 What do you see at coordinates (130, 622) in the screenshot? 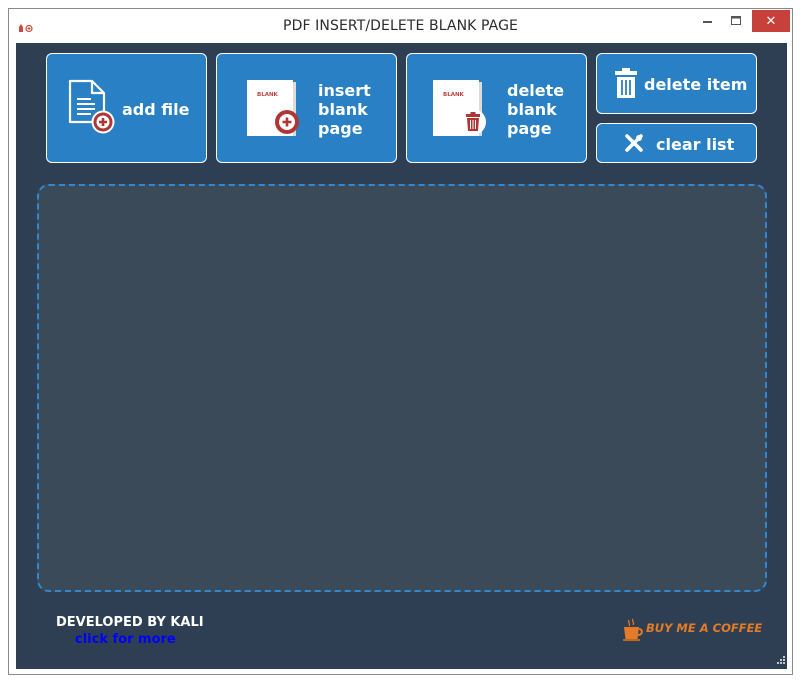
I see `developer-credit: DEVELOPED BY KALI` at bounding box center [130, 622].